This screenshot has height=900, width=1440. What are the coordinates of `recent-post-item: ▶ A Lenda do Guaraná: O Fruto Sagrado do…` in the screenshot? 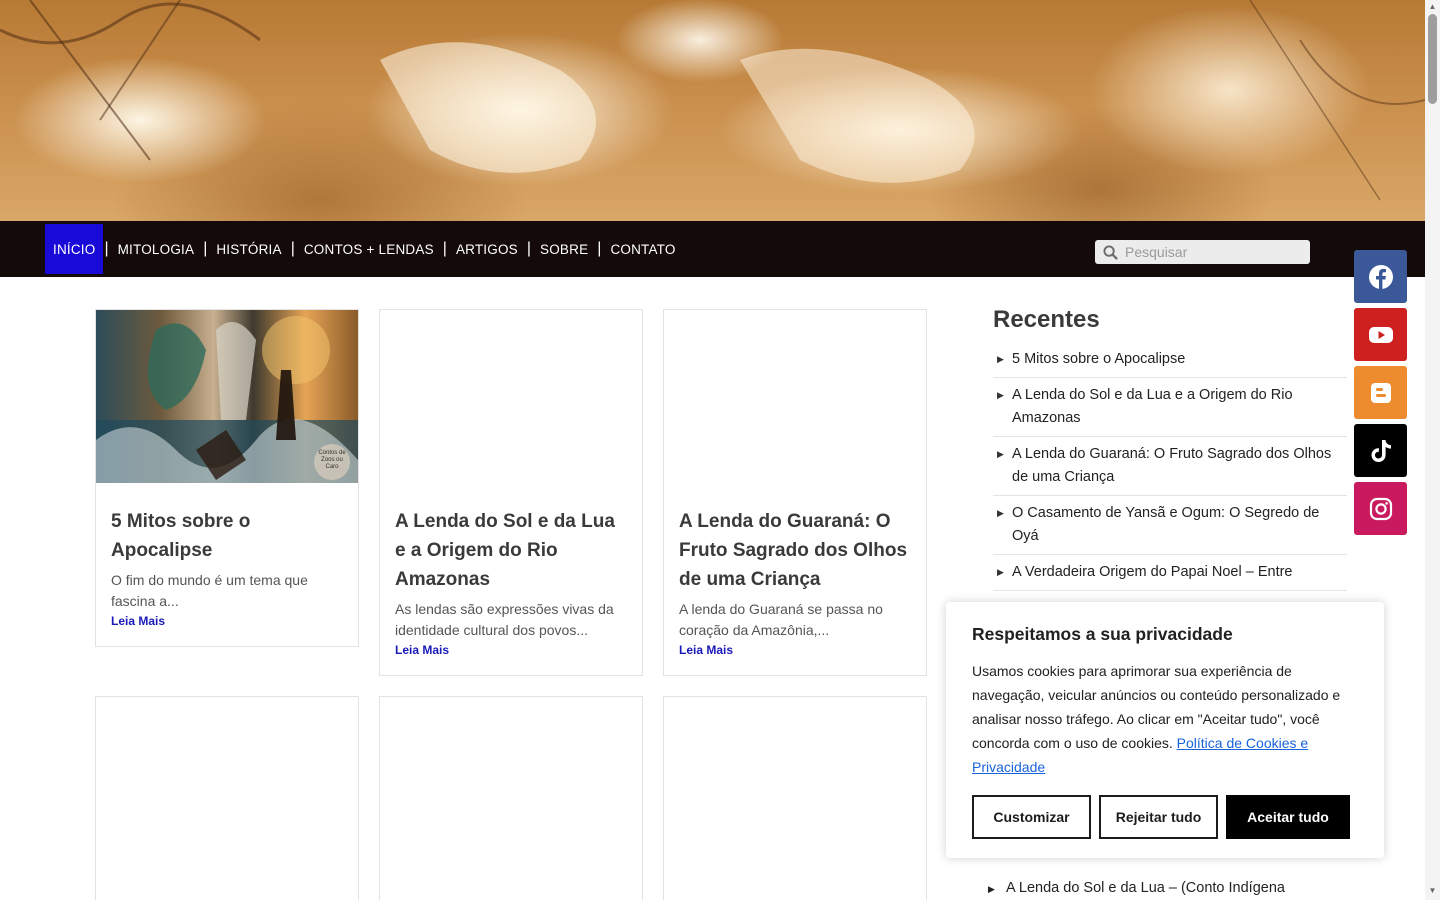 It's located at (1170, 466).